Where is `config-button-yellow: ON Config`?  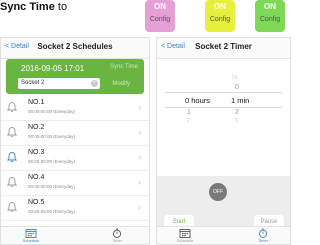
config-button-yellow: ON Config is located at coordinates (220, 16).